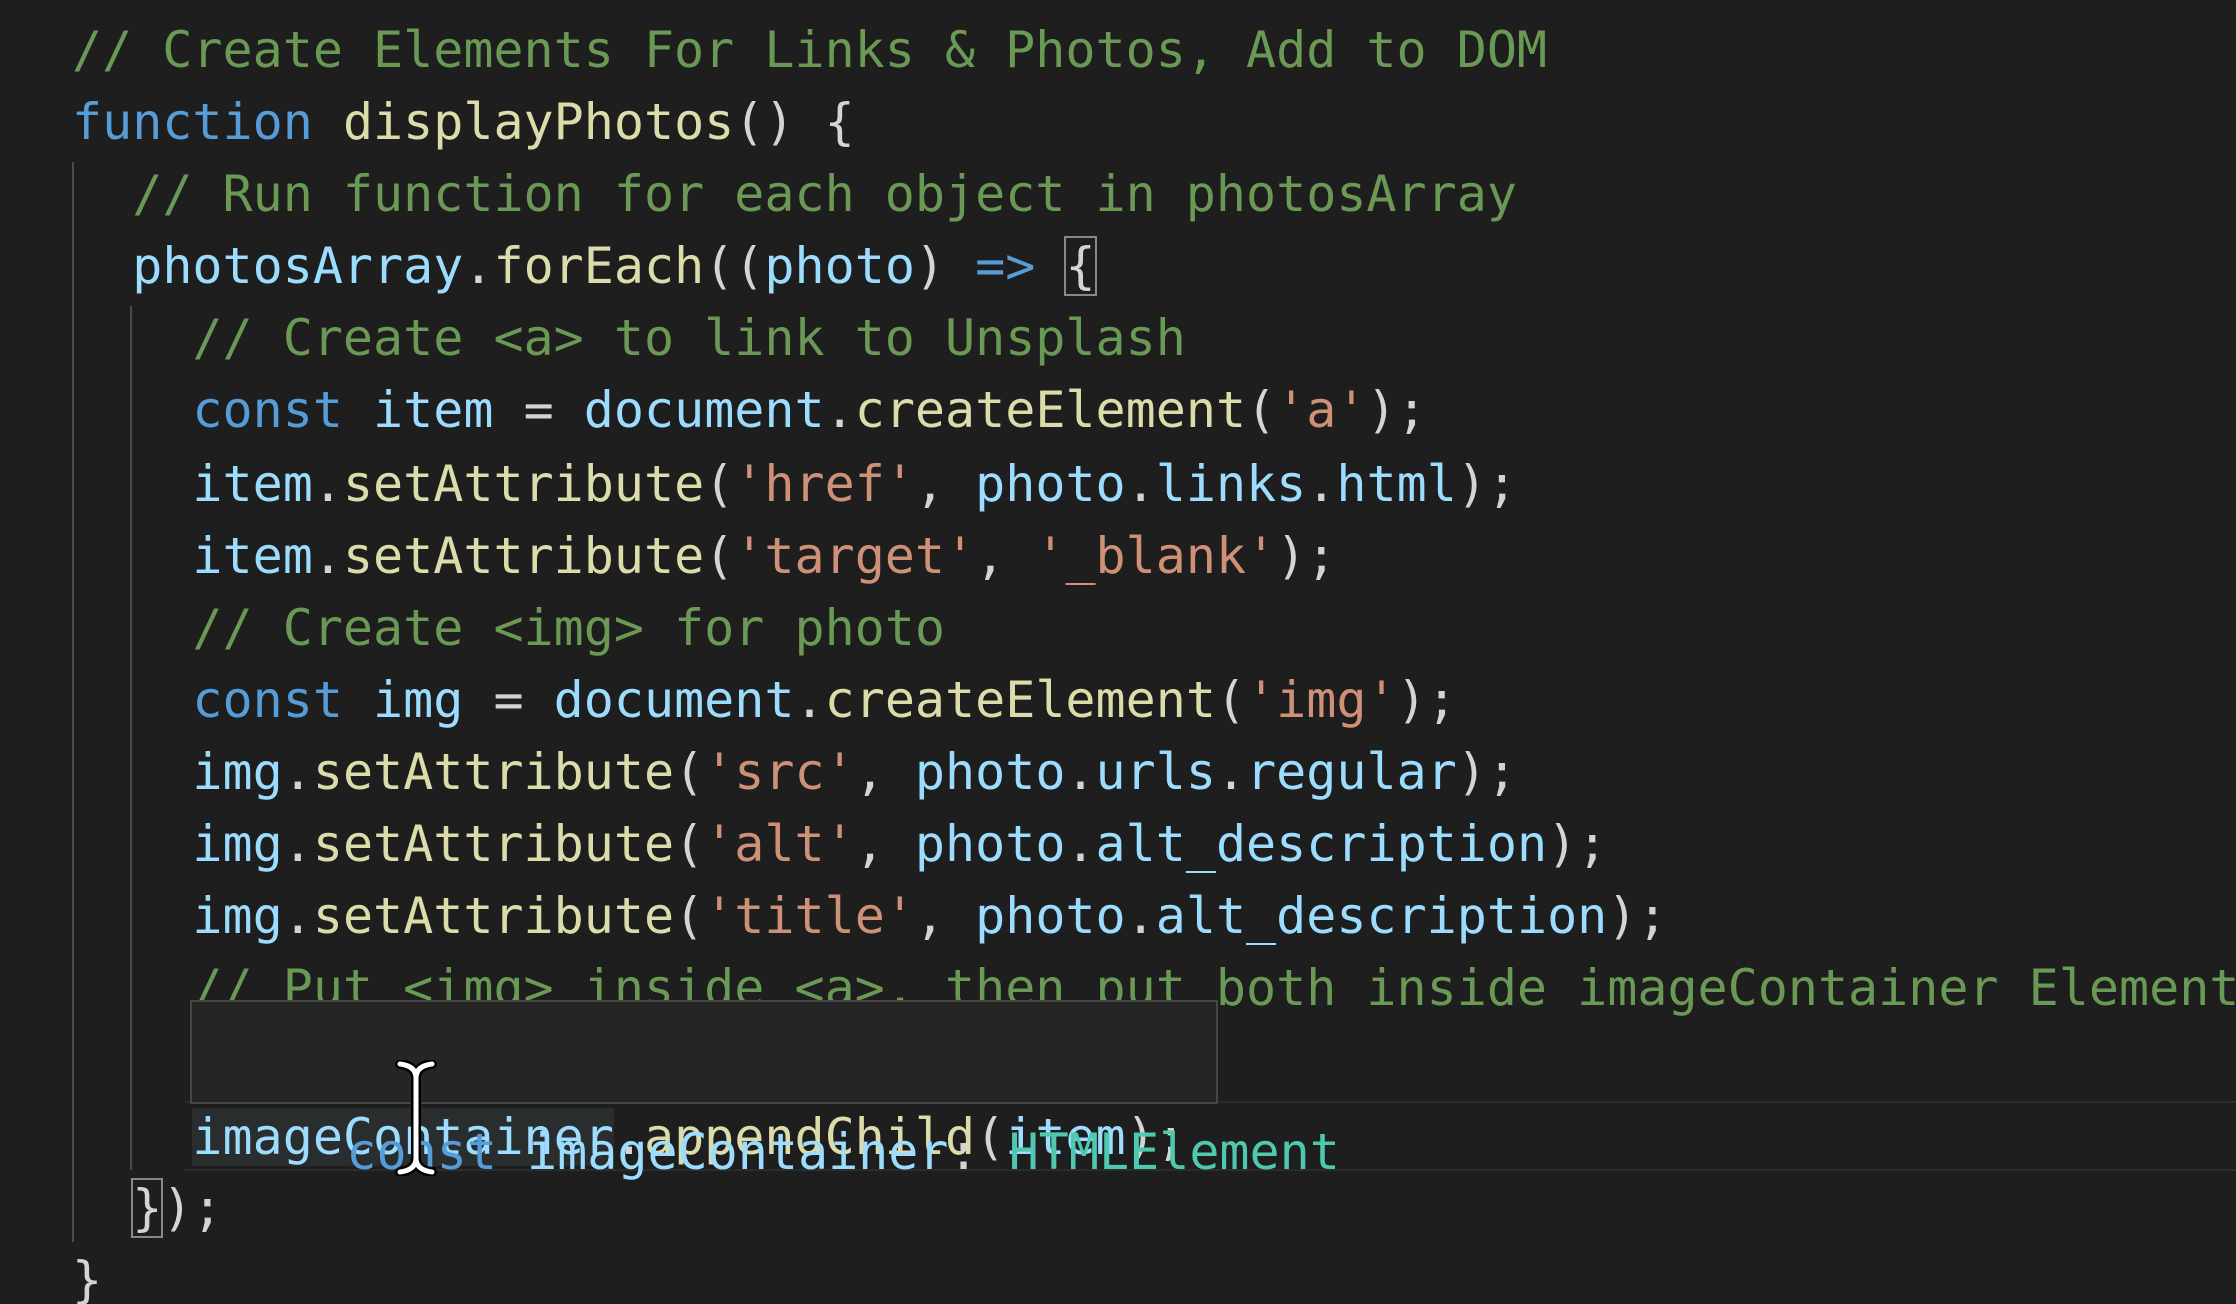 This screenshot has width=2236, height=1304. I want to click on code-token: displayPhotos, so click(538, 122).